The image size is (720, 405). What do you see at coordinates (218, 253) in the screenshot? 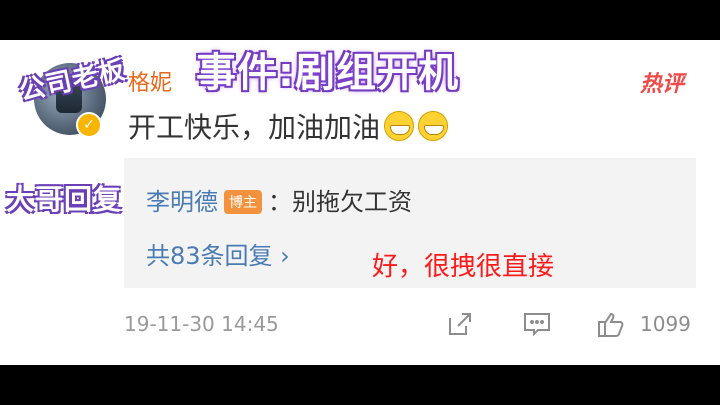
I see `view-replies-link: 共83条回复 ›` at bounding box center [218, 253].